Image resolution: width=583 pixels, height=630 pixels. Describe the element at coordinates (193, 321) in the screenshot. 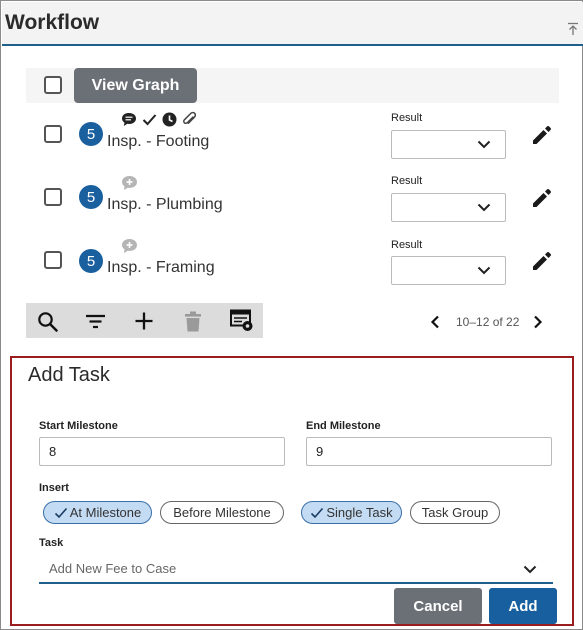

I see `trash-icon` at that location.